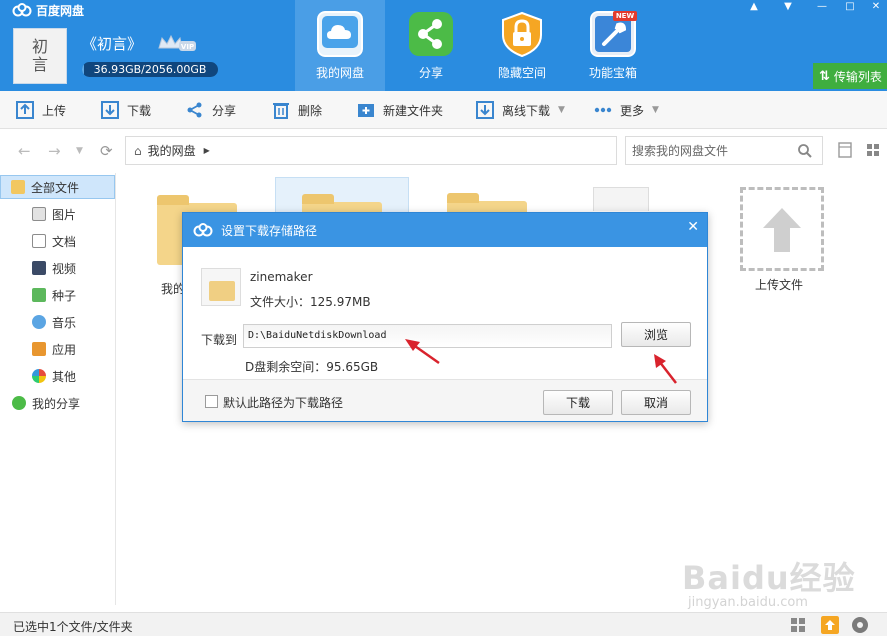 This screenshot has height=636, width=887. Describe the element at coordinates (283, 402) in the screenshot. I see `default-path-checkbox-label: 默认此路径为下载路径` at that location.